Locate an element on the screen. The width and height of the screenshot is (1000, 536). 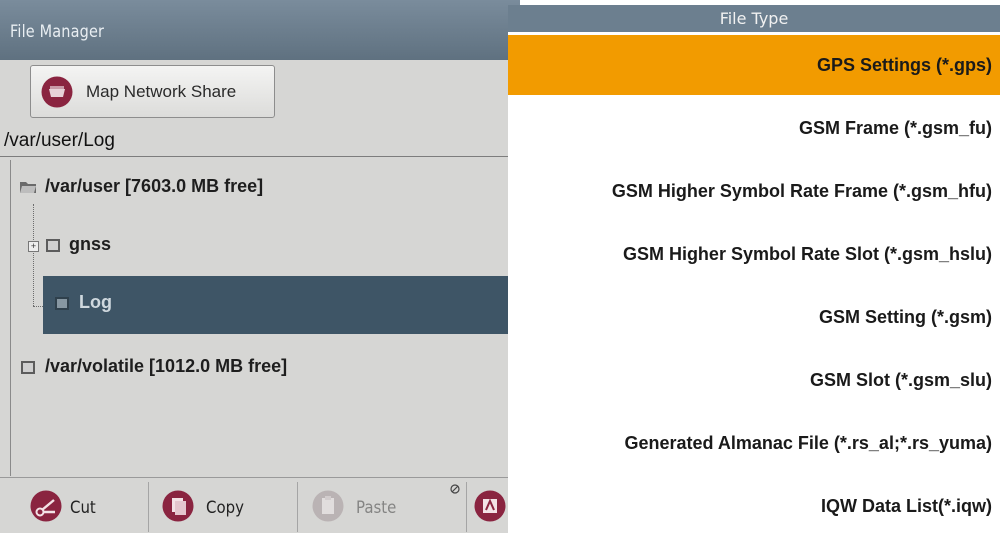
file-type-title: File Type is located at coordinates (754, 18).